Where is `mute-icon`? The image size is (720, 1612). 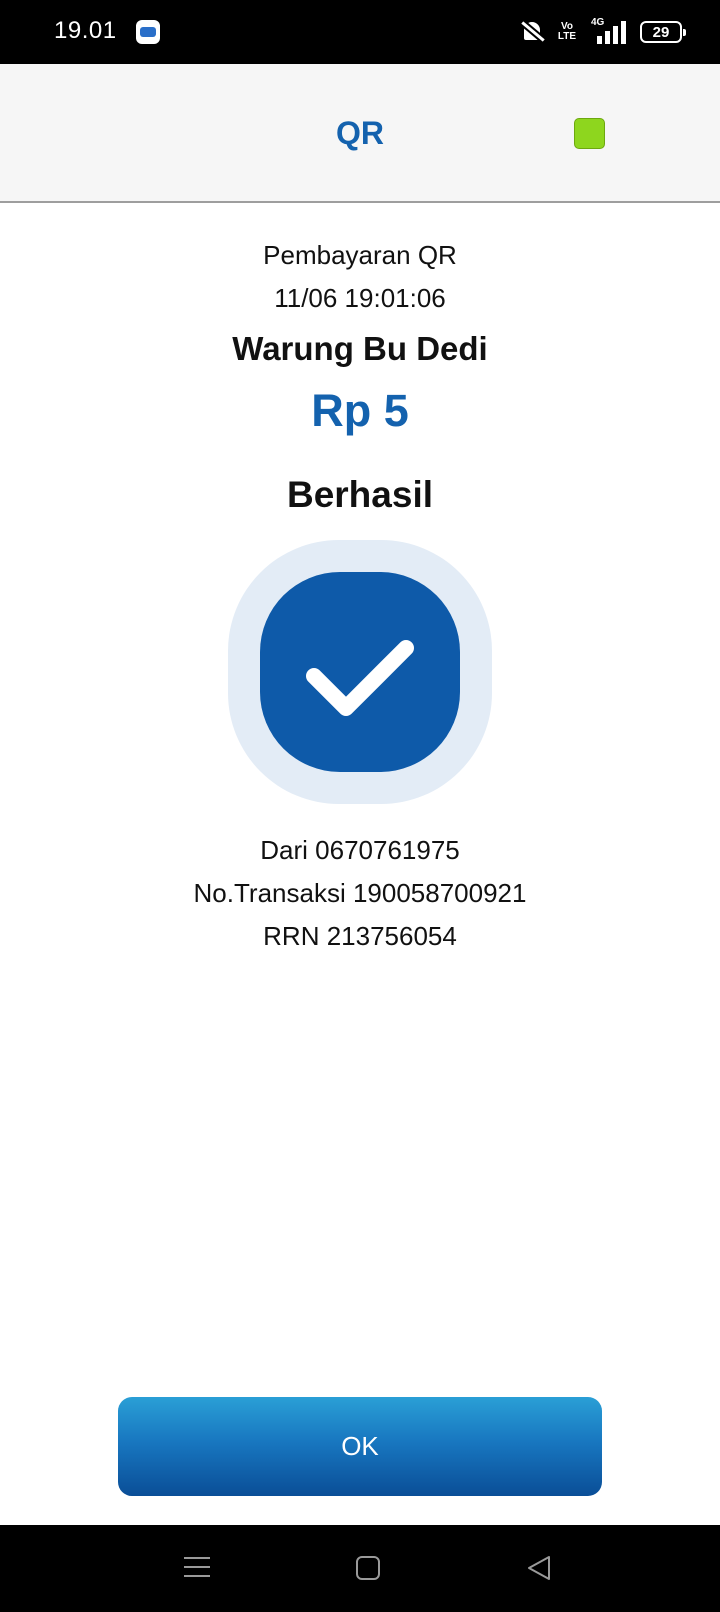
mute-icon is located at coordinates (532, 32).